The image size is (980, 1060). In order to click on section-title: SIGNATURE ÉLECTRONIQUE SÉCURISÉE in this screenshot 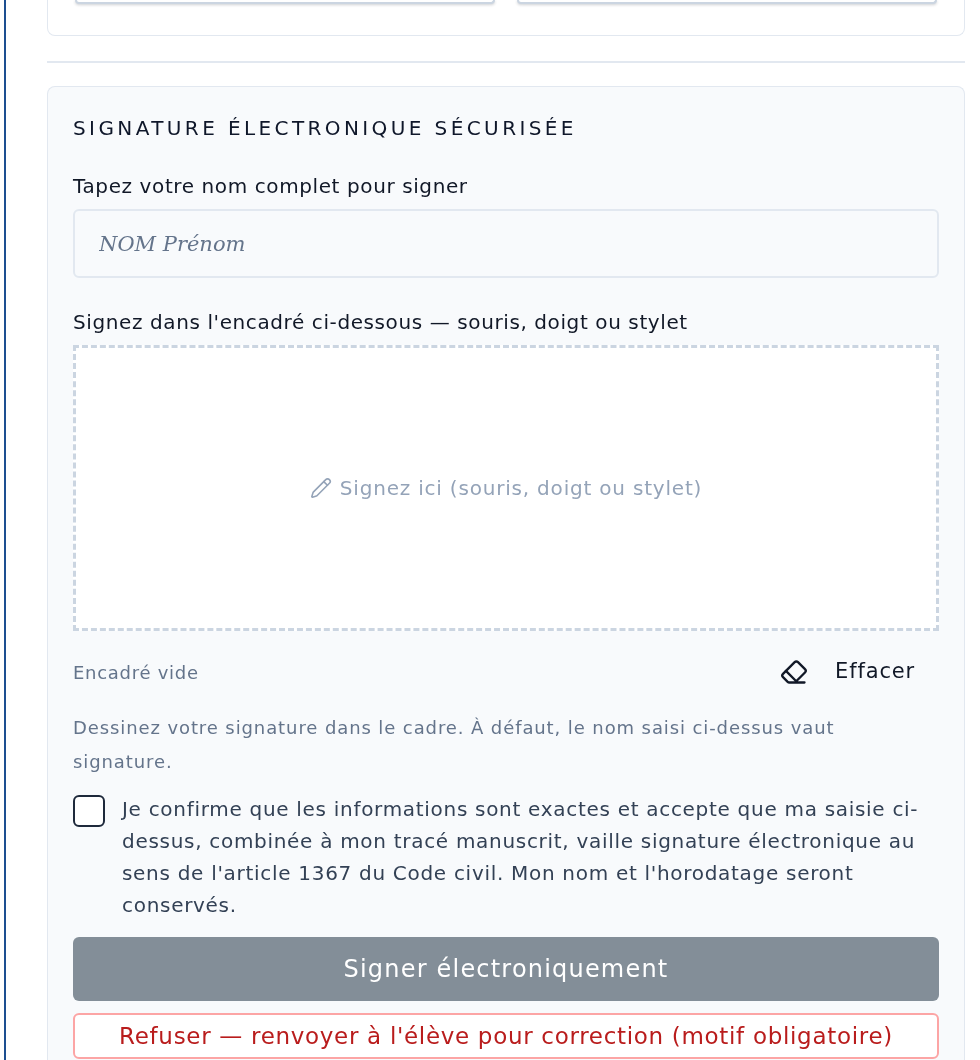, I will do `click(325, 128)`.